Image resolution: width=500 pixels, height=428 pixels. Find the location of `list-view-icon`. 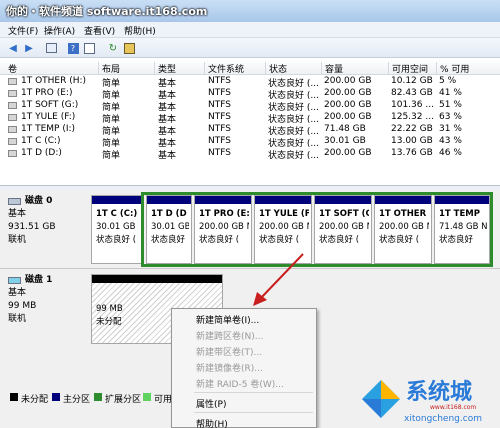

list-view-icon is located at coordinates (51, 48).